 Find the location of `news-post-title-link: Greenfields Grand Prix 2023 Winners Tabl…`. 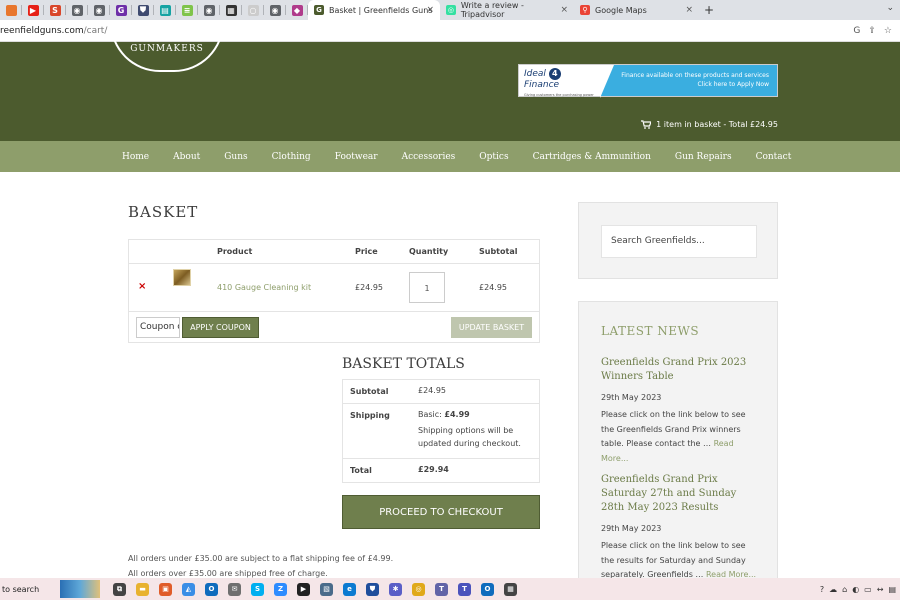

news-post-title-link: Greenfields Grand Prix 2023 Winners Tabl… is located at coordinates (681, 370).